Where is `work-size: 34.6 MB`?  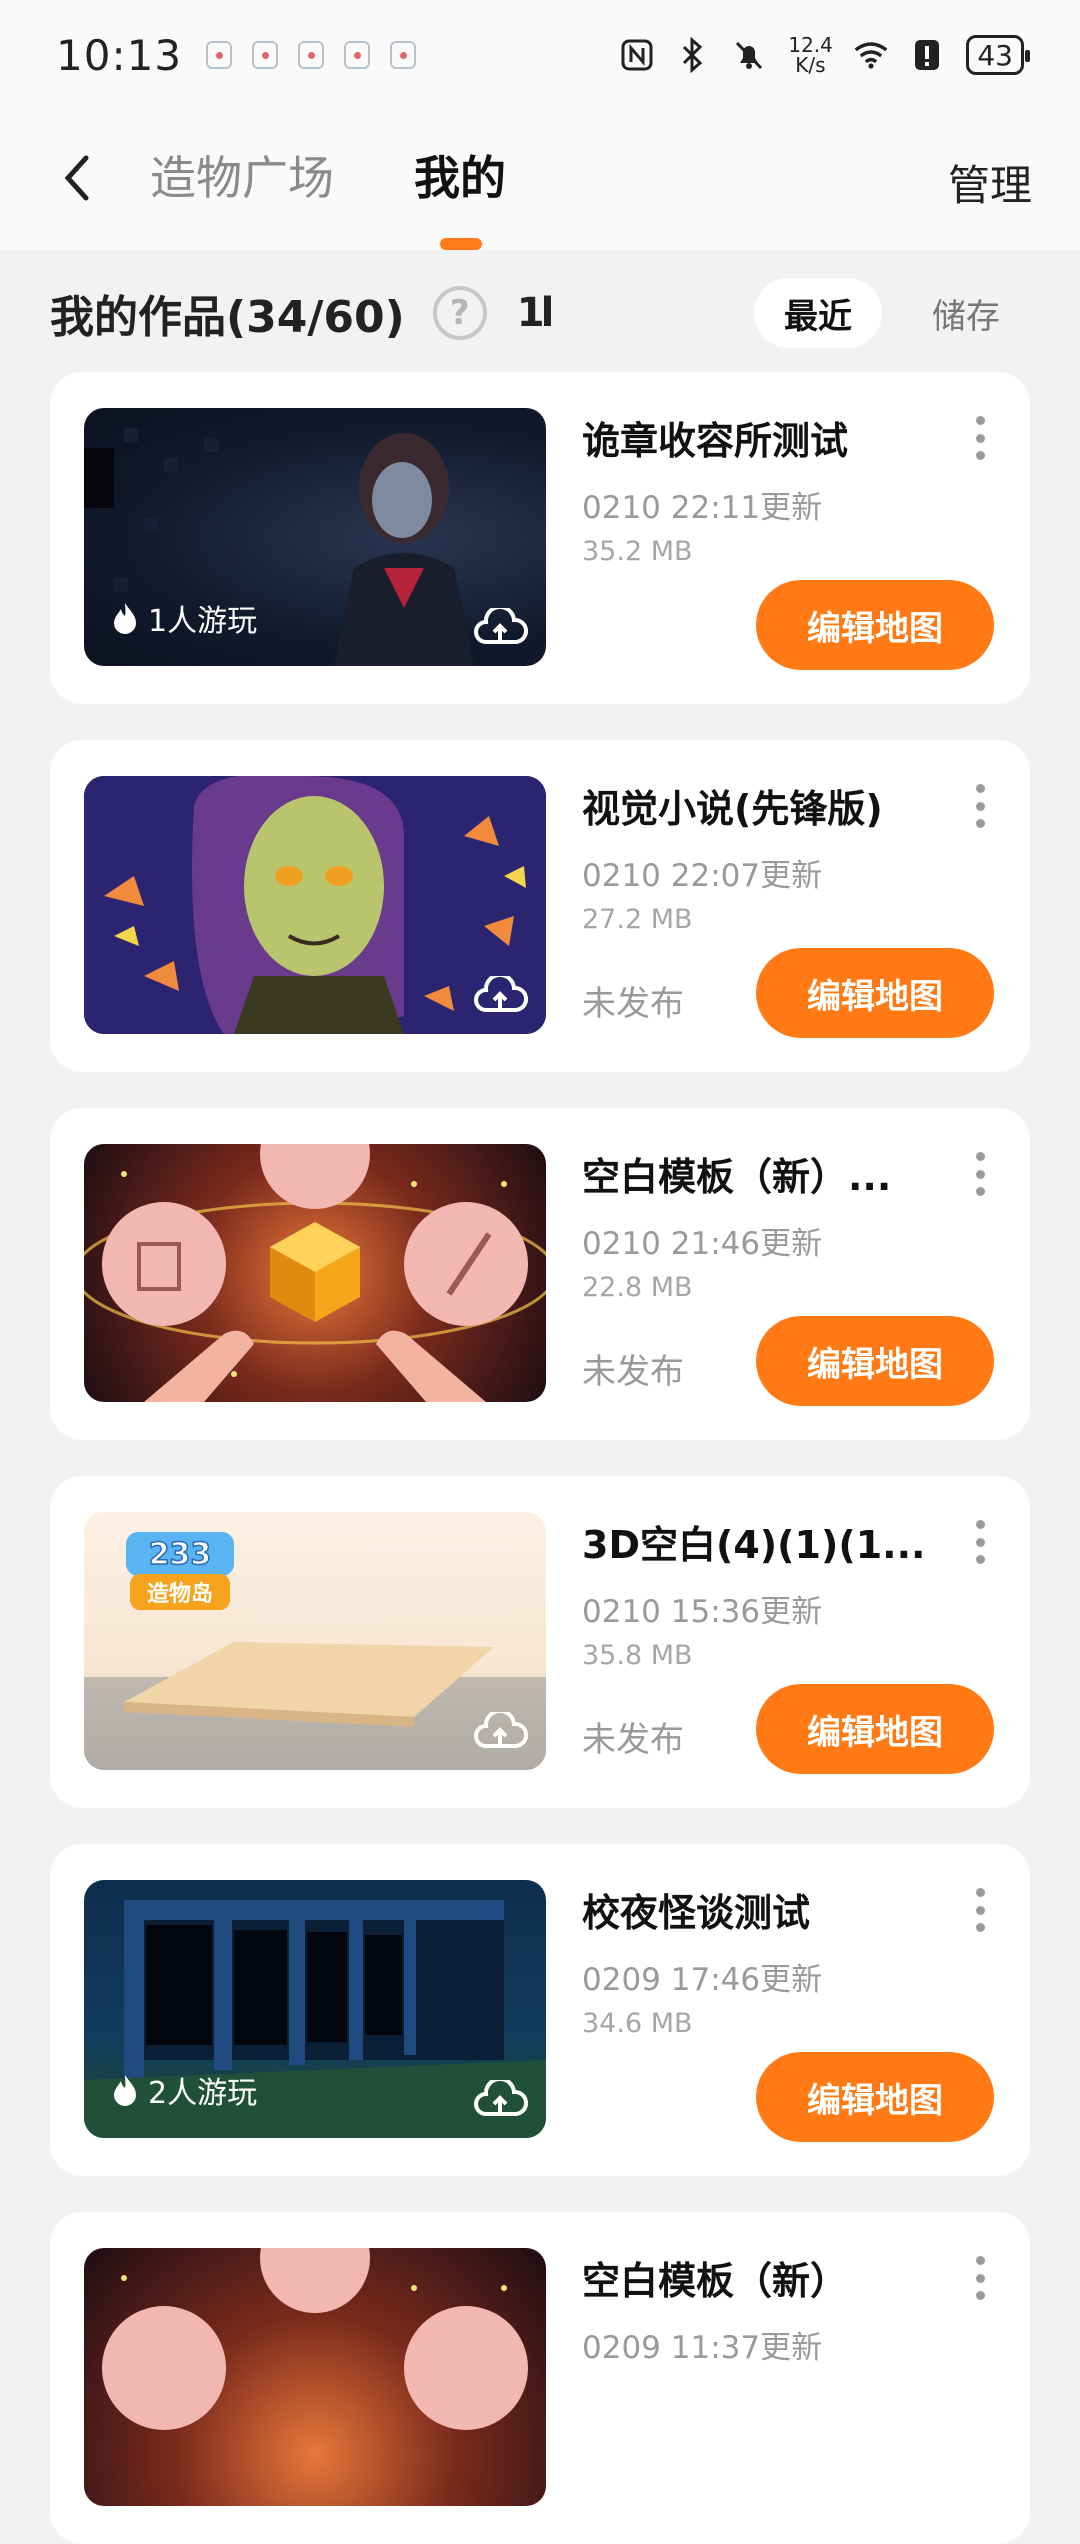 work-size: 34.6 MB is located at coordinates (637, 2023).